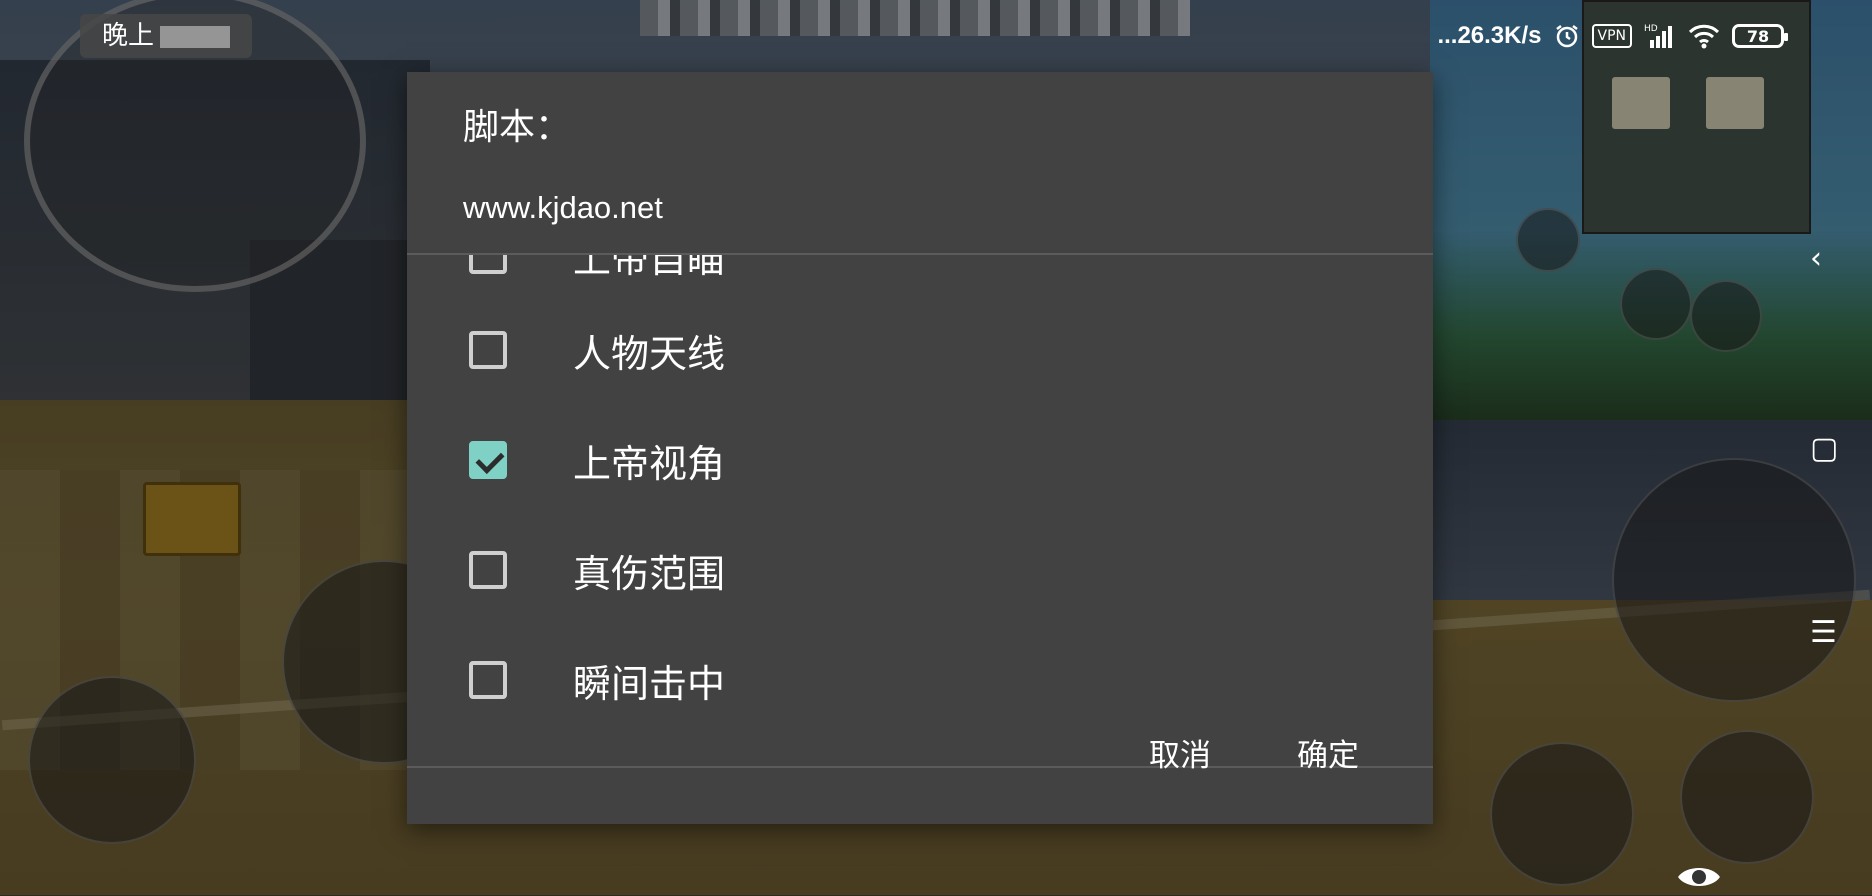 The height and width of the screenshot is (896, 1872). Describe the element at coordinates (1704, 36) in the screenshot. I see `wifi-icon` at that location.